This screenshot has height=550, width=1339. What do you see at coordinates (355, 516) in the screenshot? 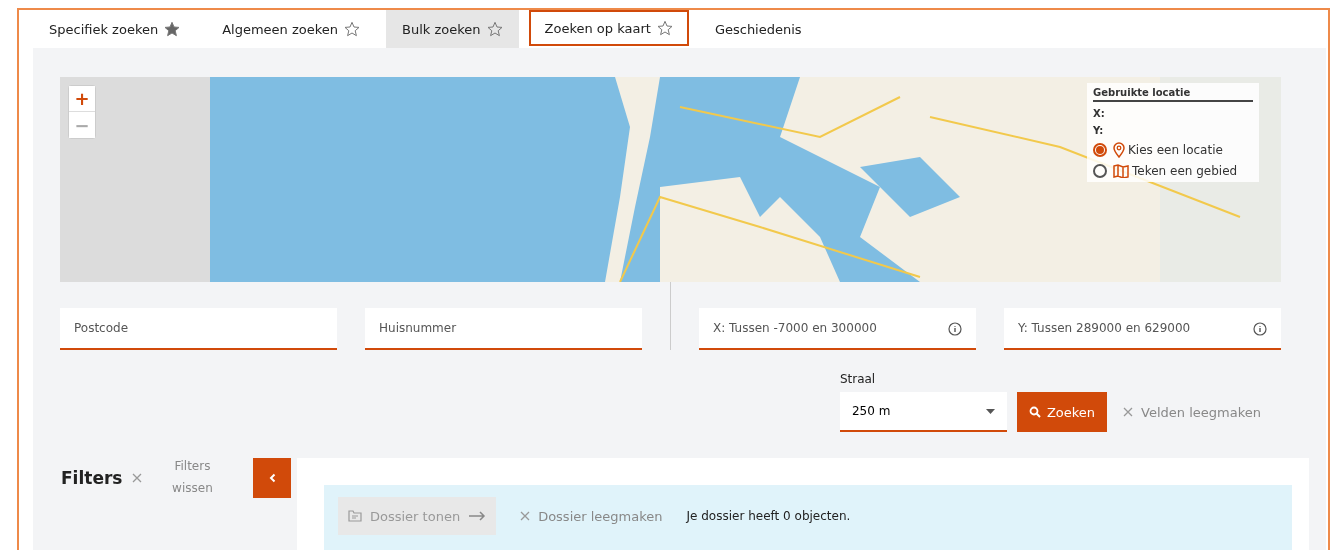
I see `folder-icon` at bounding box center [355, 516].